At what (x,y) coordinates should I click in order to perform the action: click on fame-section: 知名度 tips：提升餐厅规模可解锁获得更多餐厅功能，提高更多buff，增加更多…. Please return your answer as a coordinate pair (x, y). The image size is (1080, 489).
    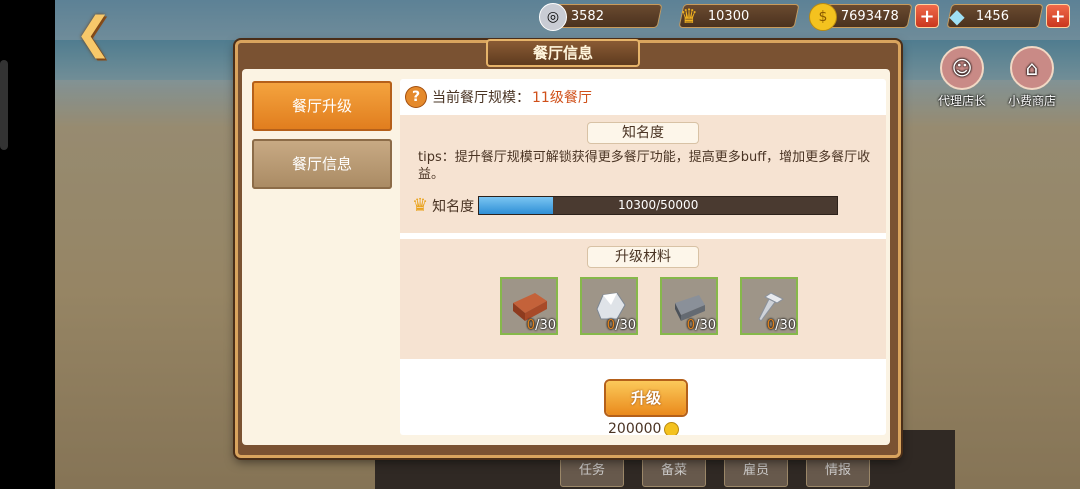
    Looking at the image, I should click on (643, 174).